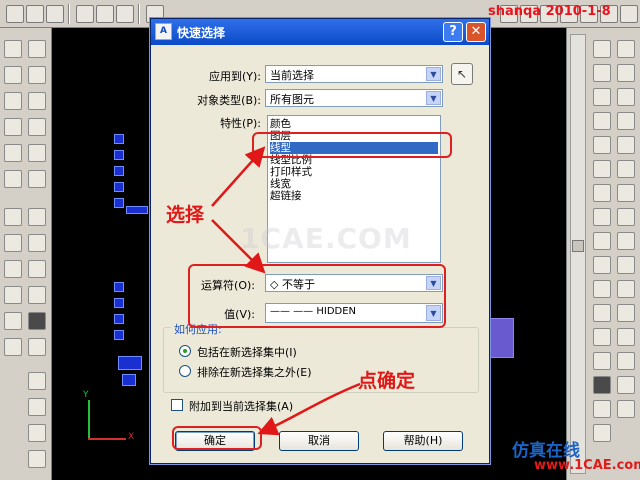  I want to click on annotation-arrow-to-ok, so click(309, 409).